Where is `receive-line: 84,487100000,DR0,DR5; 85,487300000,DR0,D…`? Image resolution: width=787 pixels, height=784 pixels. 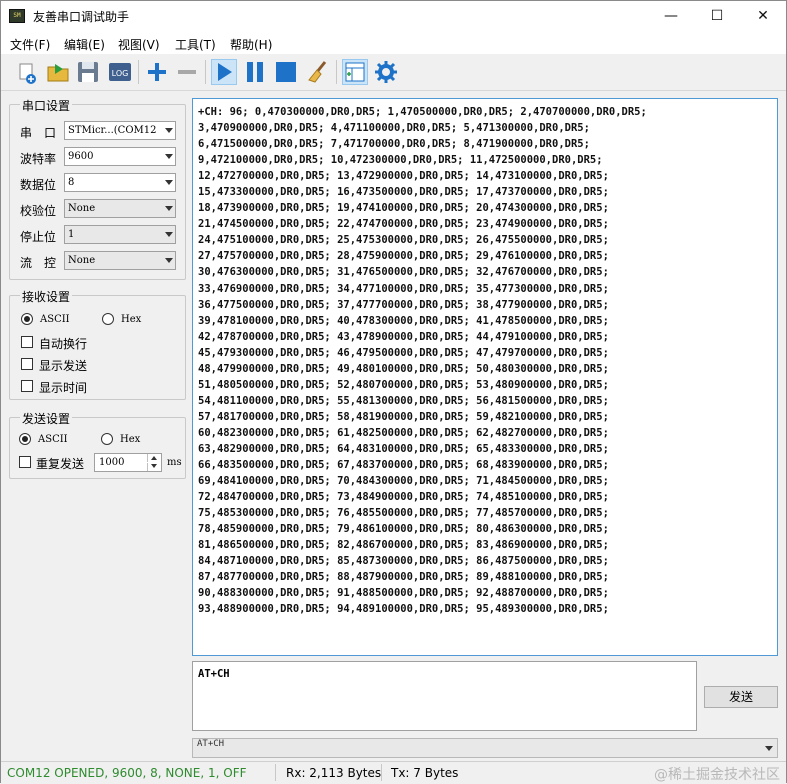 receive-line: 84,487100000,DR0,DR5; 85,487300000,DR0,D… is located at coordinates (403, 561).